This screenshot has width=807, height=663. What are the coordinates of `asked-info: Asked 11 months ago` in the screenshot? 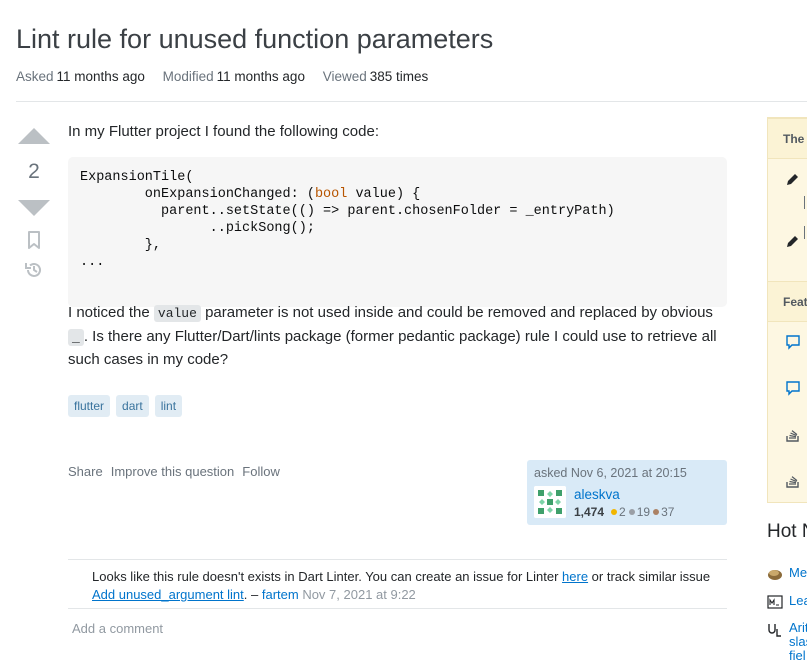 It's located at (80, 76).